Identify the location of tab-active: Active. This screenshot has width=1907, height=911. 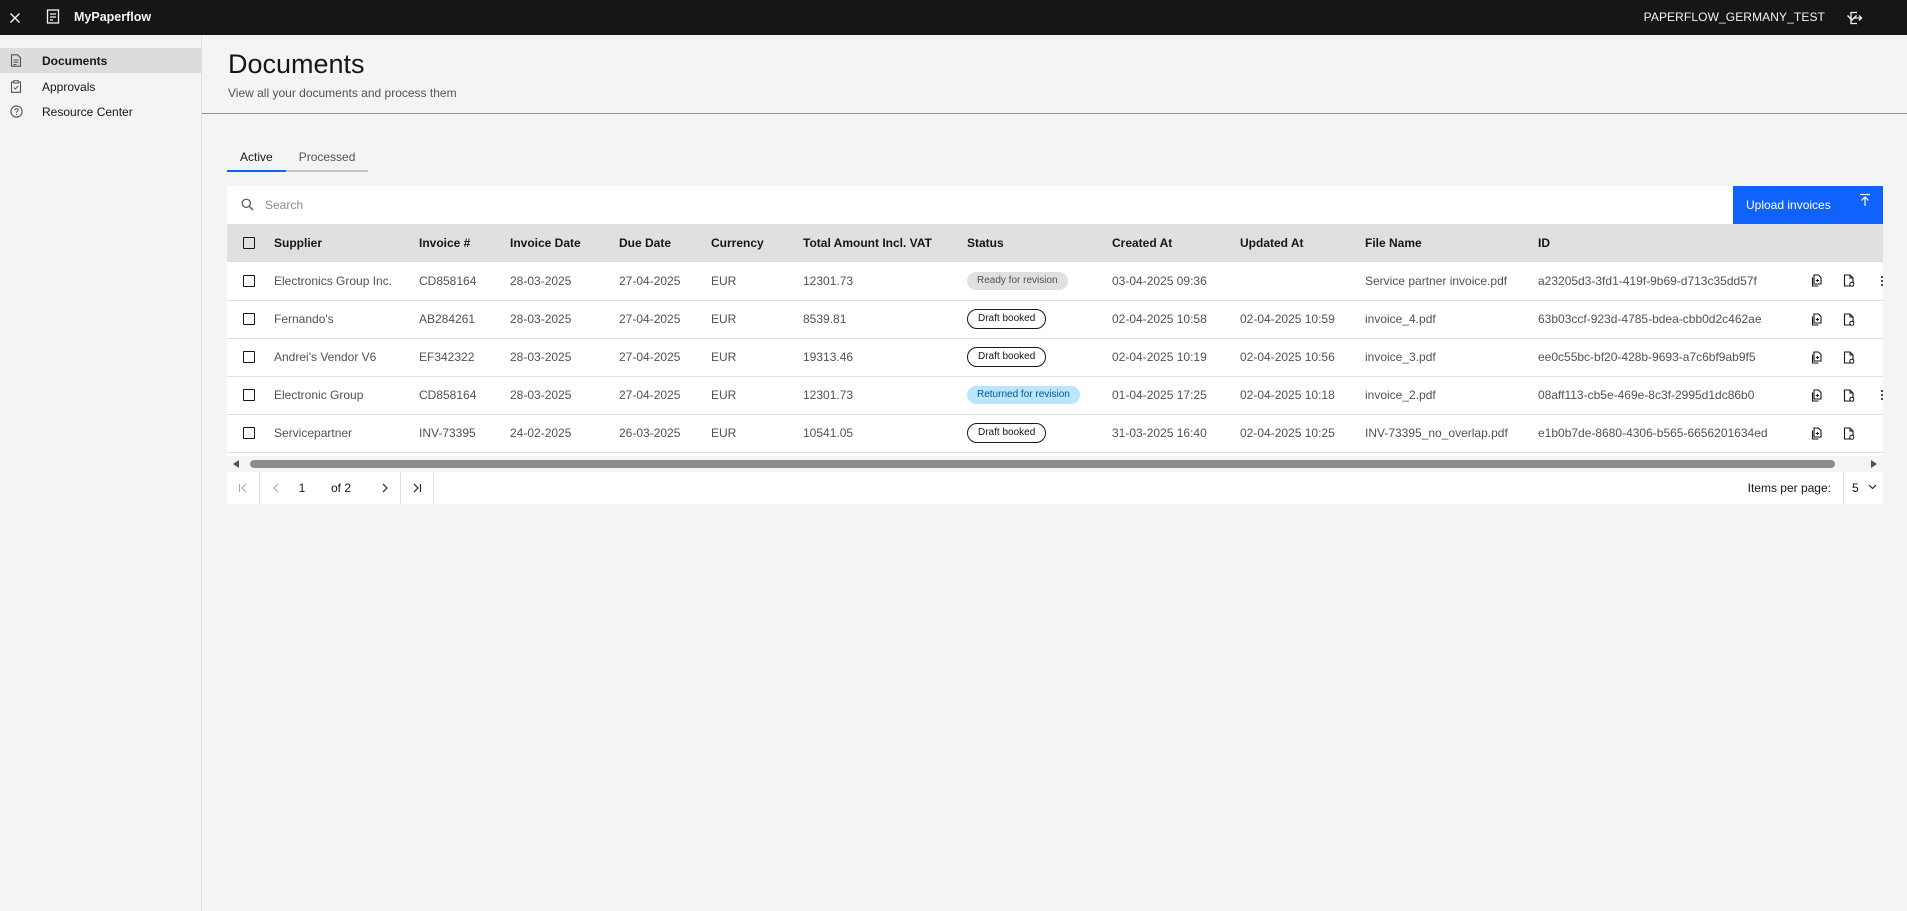
(256, 158).